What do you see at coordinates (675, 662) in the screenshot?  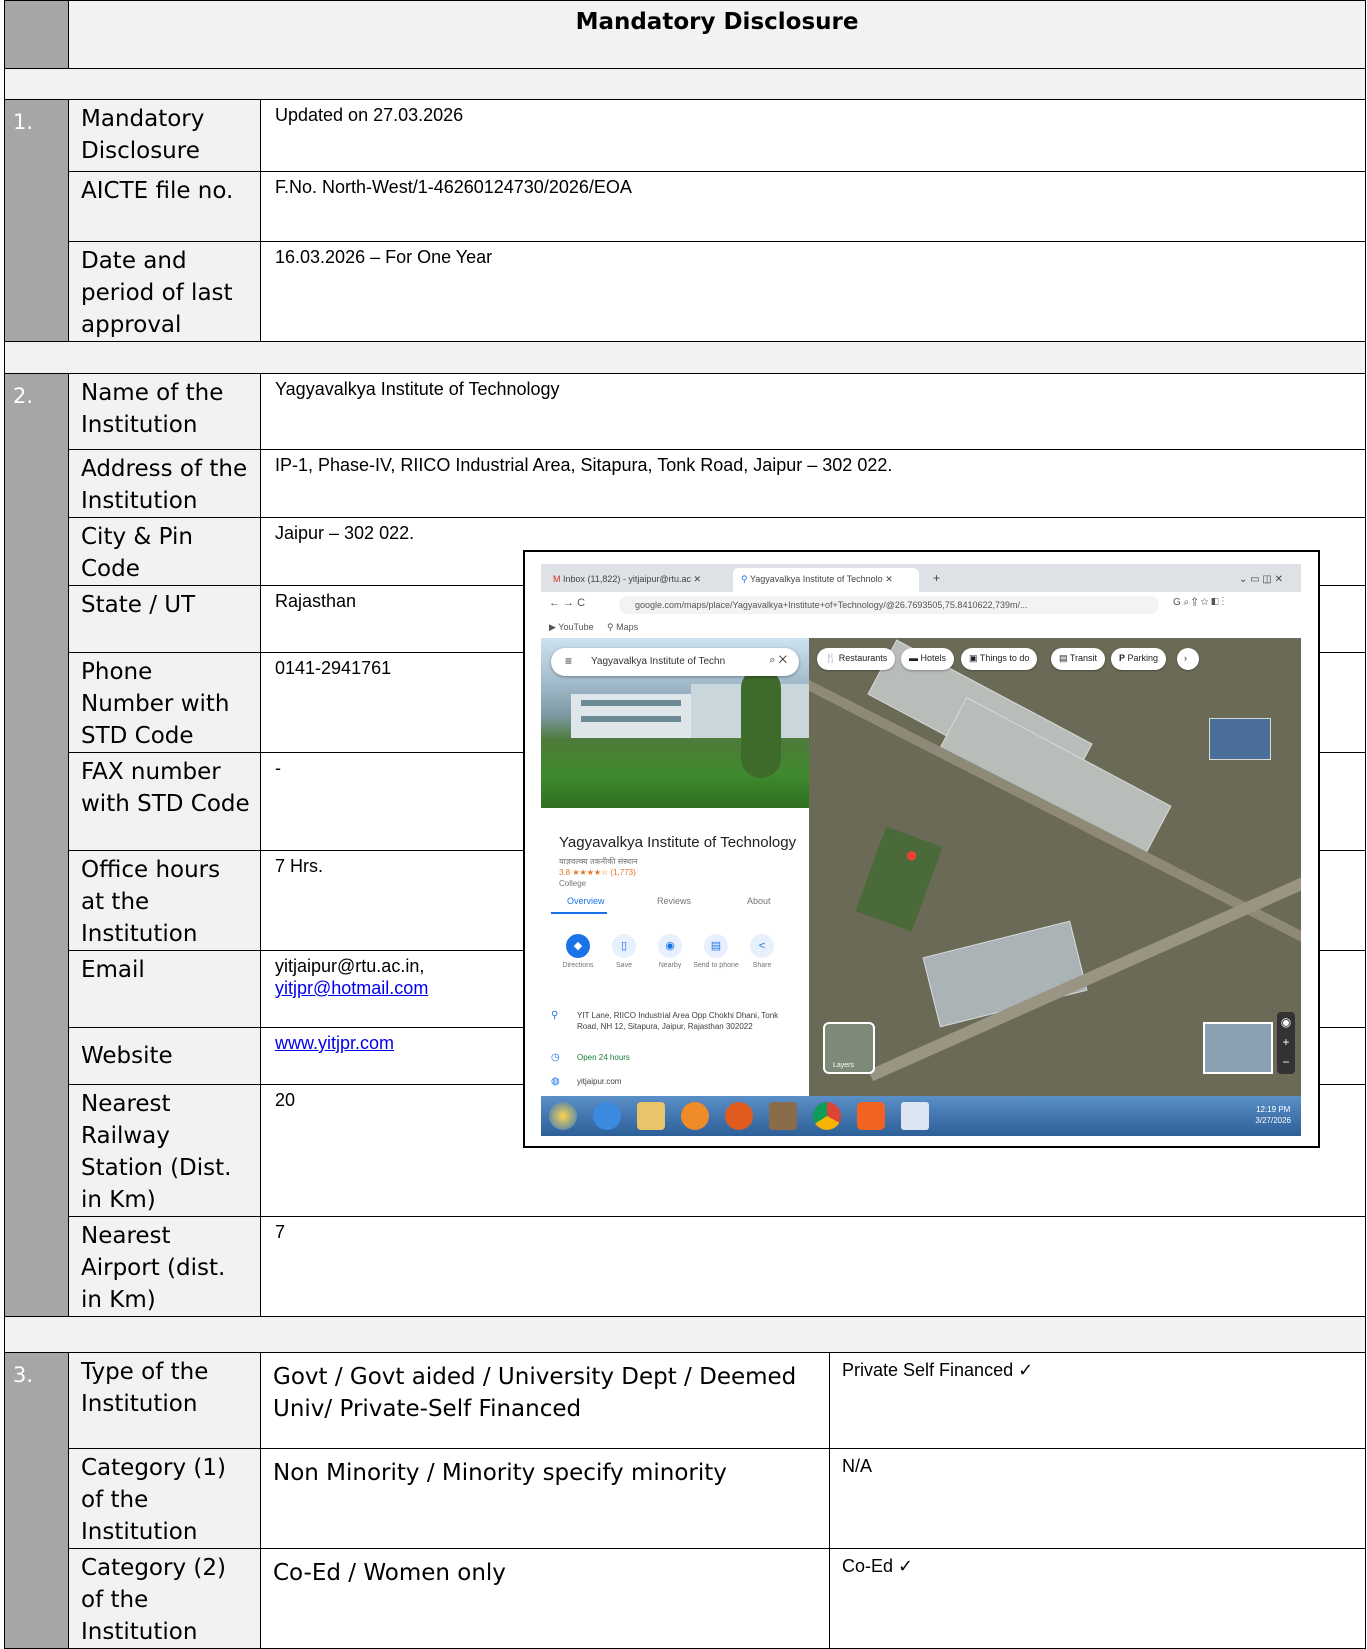 I see `maps-search-input: ≡ Yagyavalkya Institute of Techn ⌕ ✕` at bounding box center [675, 662].